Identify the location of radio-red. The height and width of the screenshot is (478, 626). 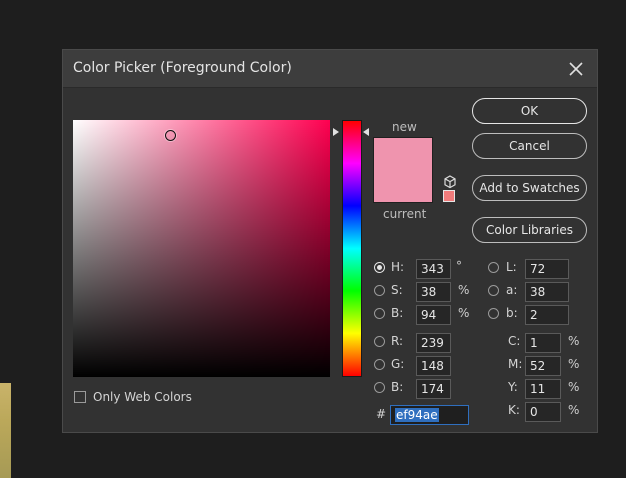
(379, 341).